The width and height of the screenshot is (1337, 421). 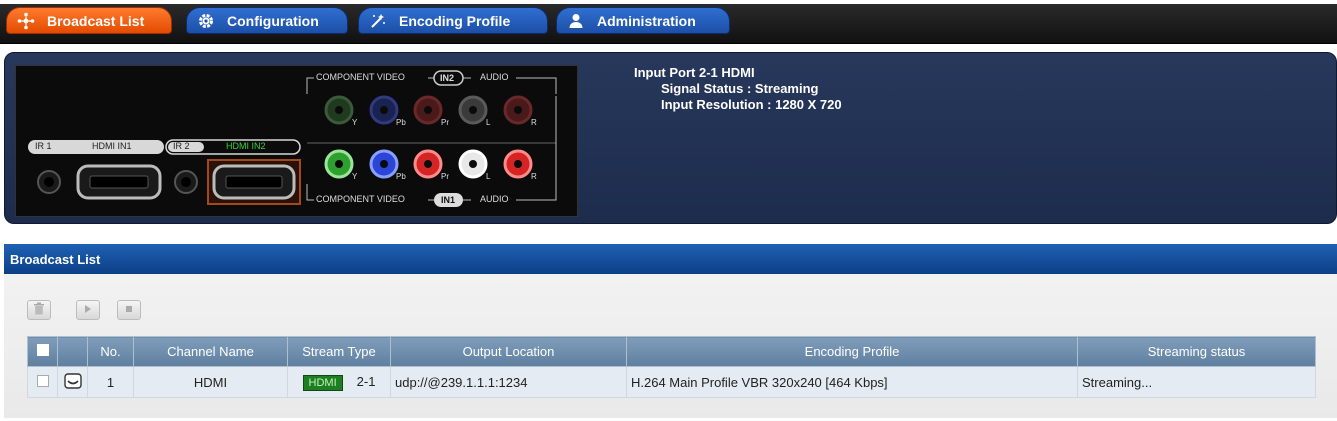 What do you see at coordinates (694, 72) in the screenshot?
I see `input-port: Input Port 2-1 HDMI` at bounding box center [694, 72].